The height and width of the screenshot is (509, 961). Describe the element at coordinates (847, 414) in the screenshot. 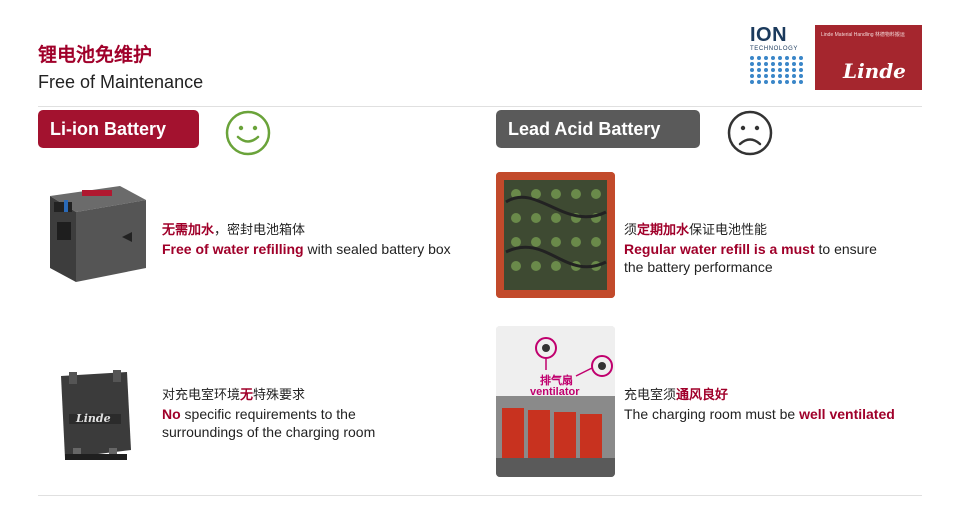

I see `lead-acid-item2-en-strong: well ventilated` at that location.